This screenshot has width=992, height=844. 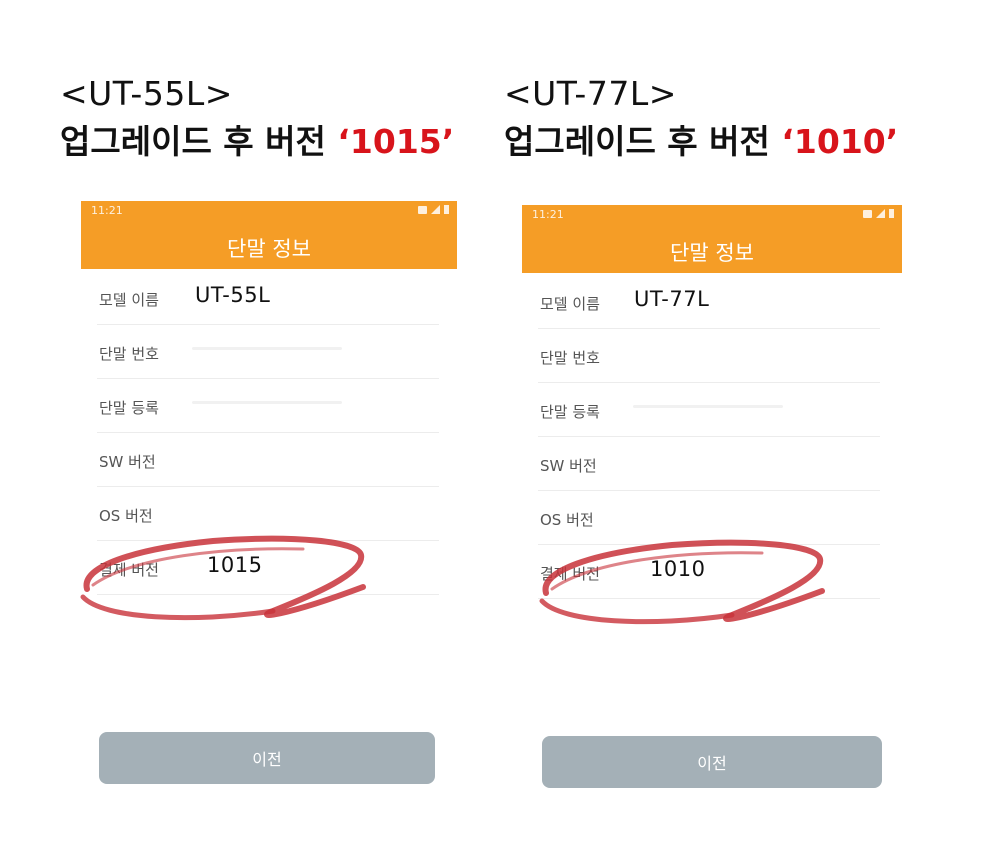 I want to click on row-model-name: 모델 이름 UT-55L, so click(x=268, y=298).